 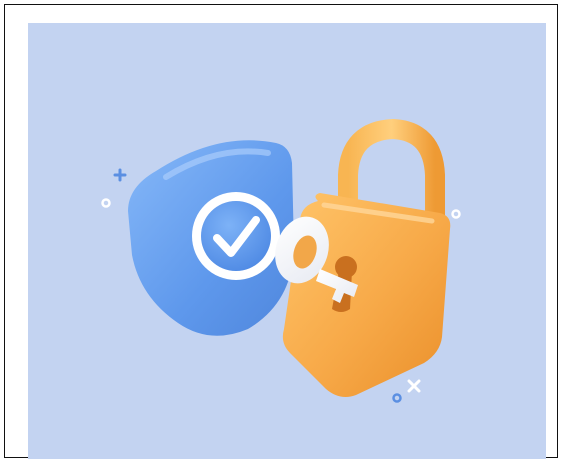 What do you see at coordinates (236, 236) in the screenshot?
I see `checkmark-icon` at bounding box center [236, 236].